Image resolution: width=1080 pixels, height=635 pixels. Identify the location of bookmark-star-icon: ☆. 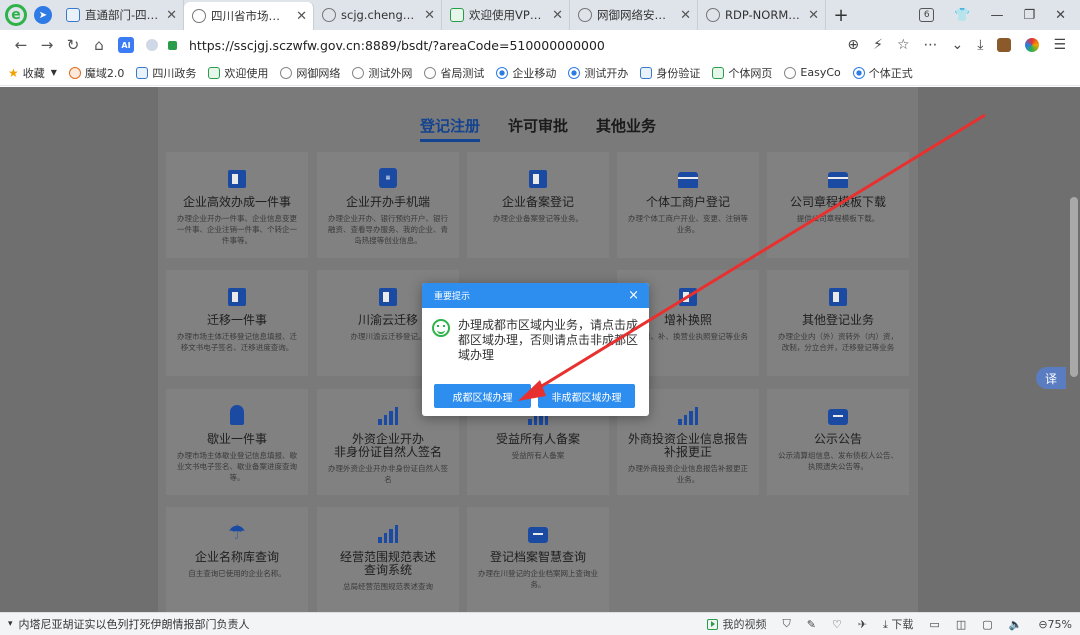
(903, 45).